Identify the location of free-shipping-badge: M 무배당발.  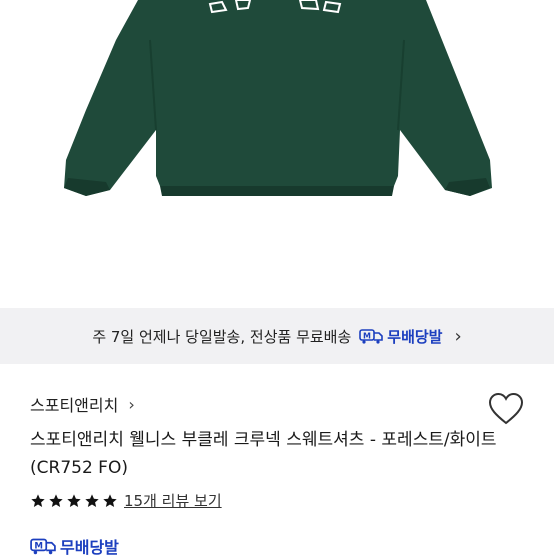
(74, 546).